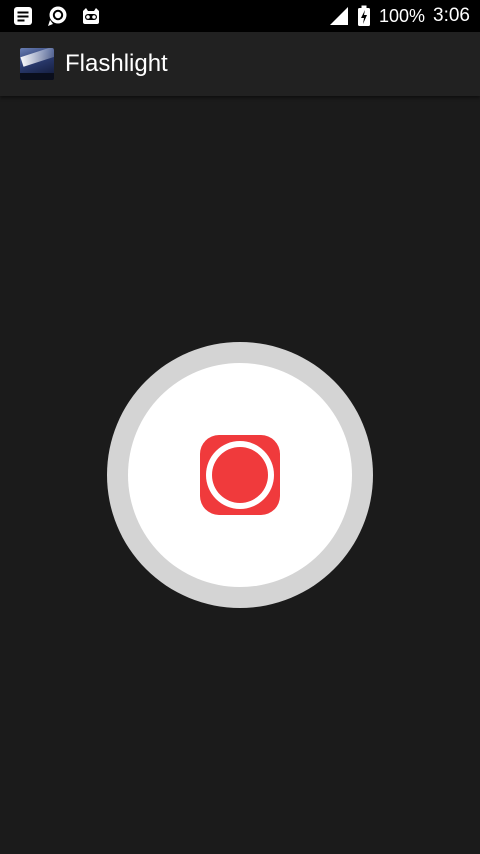 The width and height of the screenshot is (480, 854). Describe the element at coordinates (451, 15) in the screenshot. I see `clock: 3:06` at that location.